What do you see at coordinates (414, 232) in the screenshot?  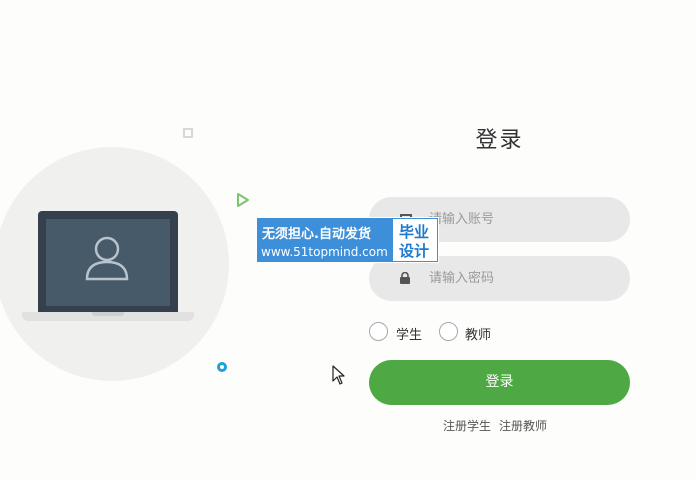 I see `watermark-badge-line1: 毕业` at bounding box center [414, 232].